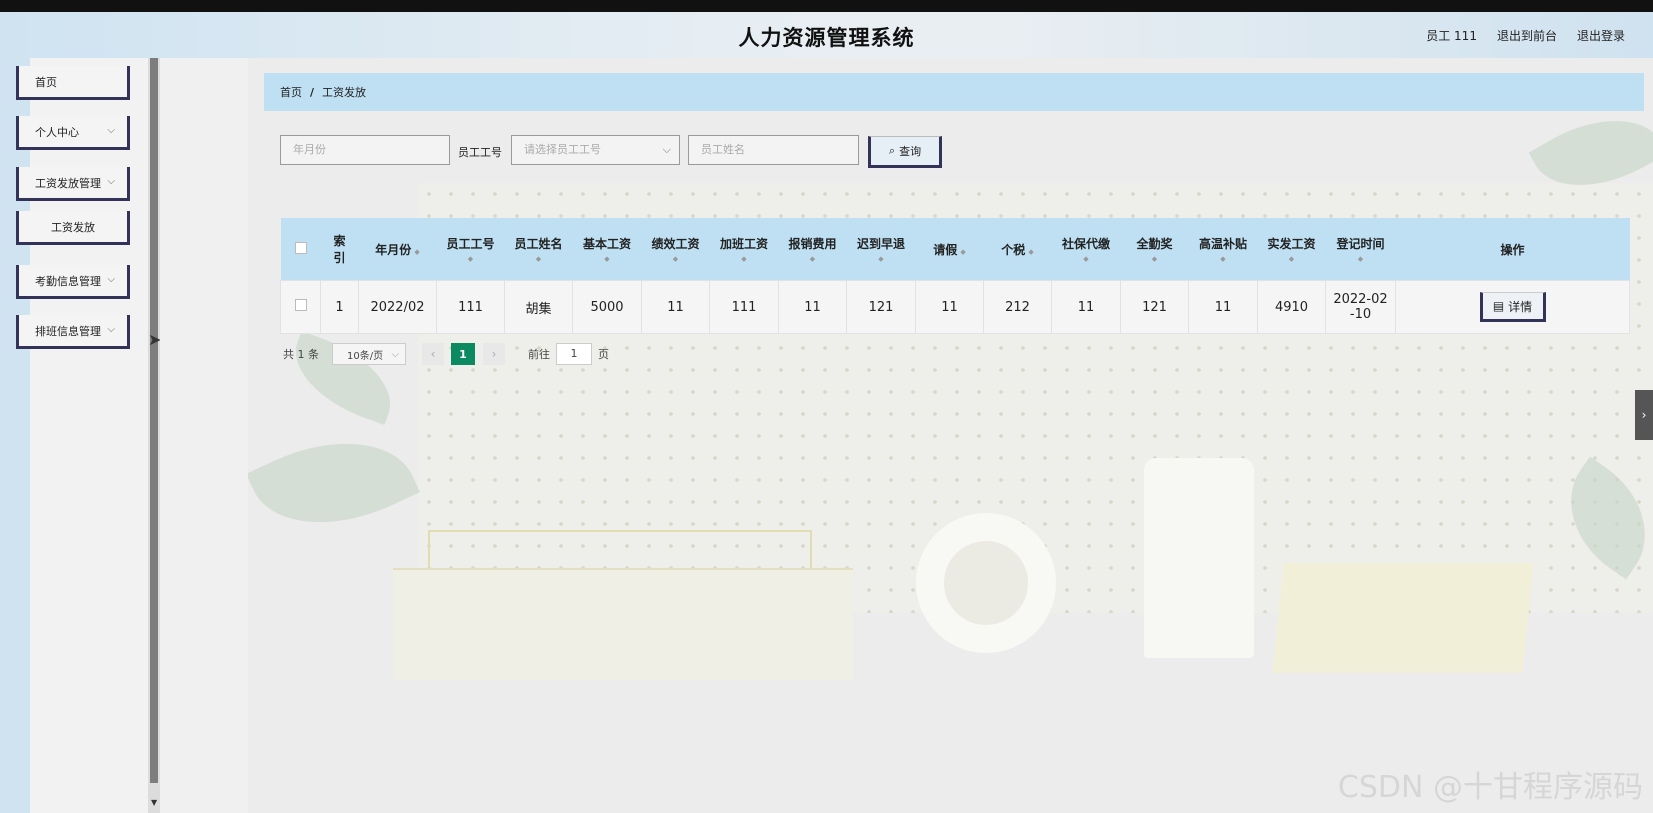 The height and width of the screenshot is (813, 1653). I want to click on cell-employee-no: 111, so click(470, 307).